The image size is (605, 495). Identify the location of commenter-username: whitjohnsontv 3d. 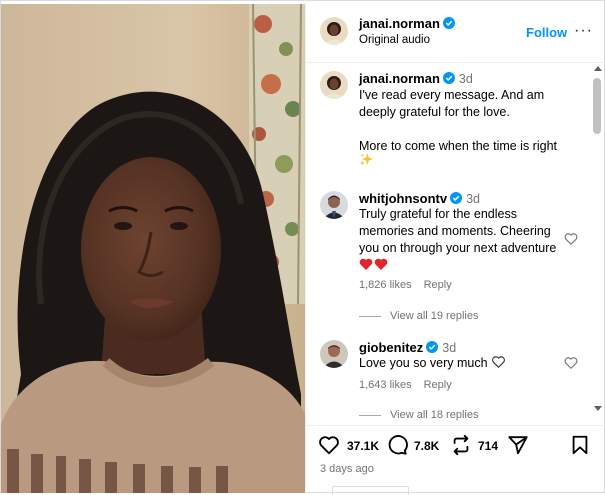
(419, 198).